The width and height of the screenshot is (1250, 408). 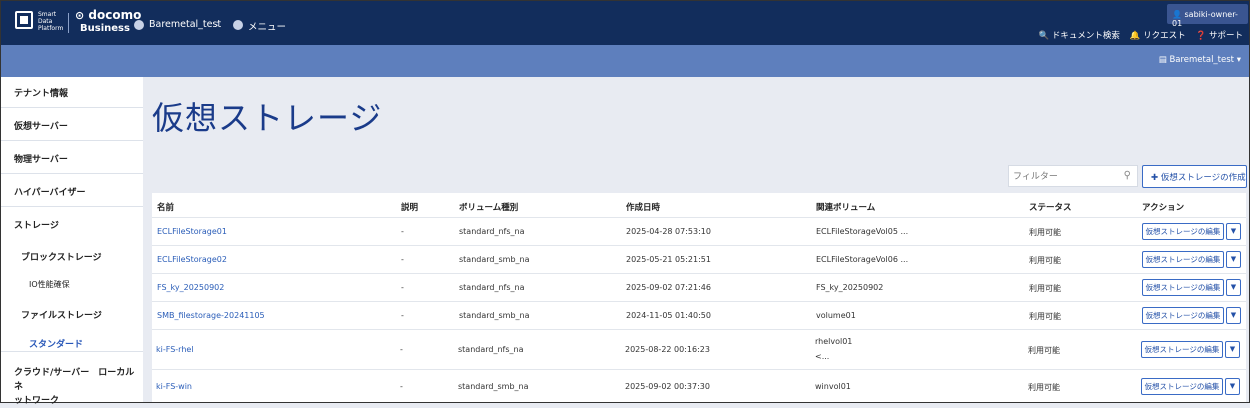 What do you see at coordinates (1044, 36) in the screenshot?
I see `search-icon: 🔍` at bounding box center [1044, 36].